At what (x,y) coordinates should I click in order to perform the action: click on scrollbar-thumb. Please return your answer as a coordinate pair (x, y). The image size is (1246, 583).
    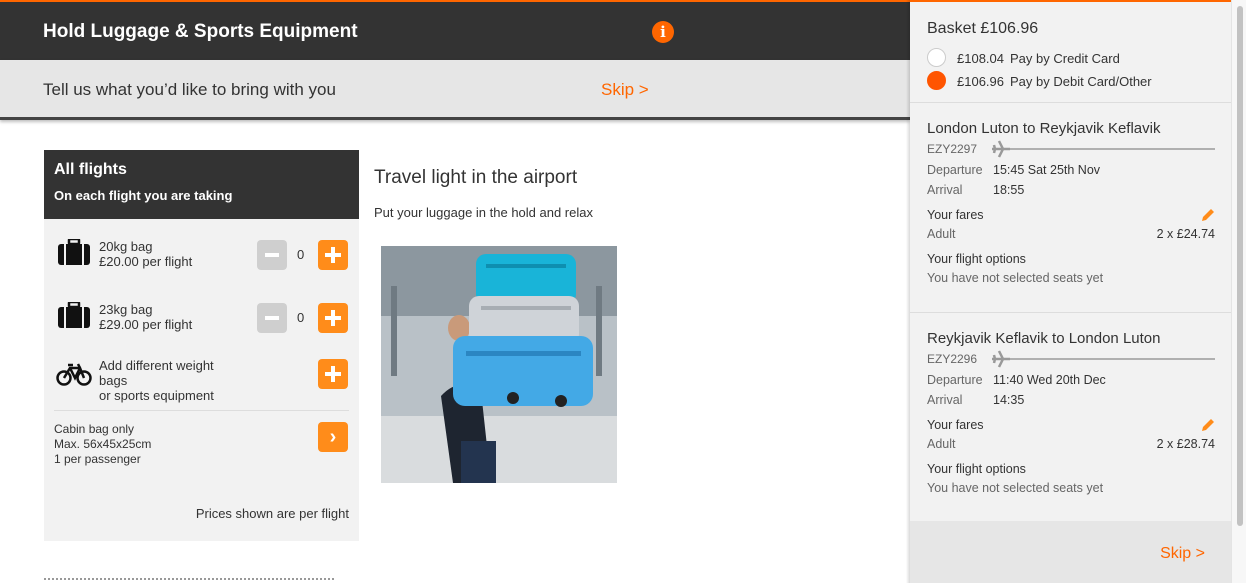
    Looking at the image, I should click on (1240, 266).